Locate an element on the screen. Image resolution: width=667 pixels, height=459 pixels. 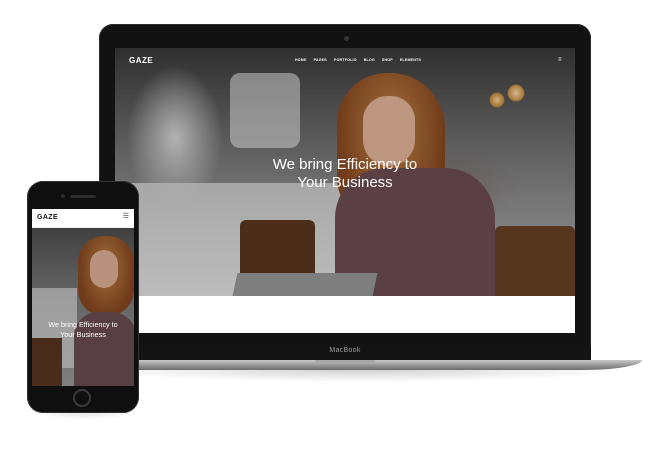
site-menu: HOME PAGES PORTFOLIO BLOG SHOP ELEMENTS is located at coordinates (358, 60).